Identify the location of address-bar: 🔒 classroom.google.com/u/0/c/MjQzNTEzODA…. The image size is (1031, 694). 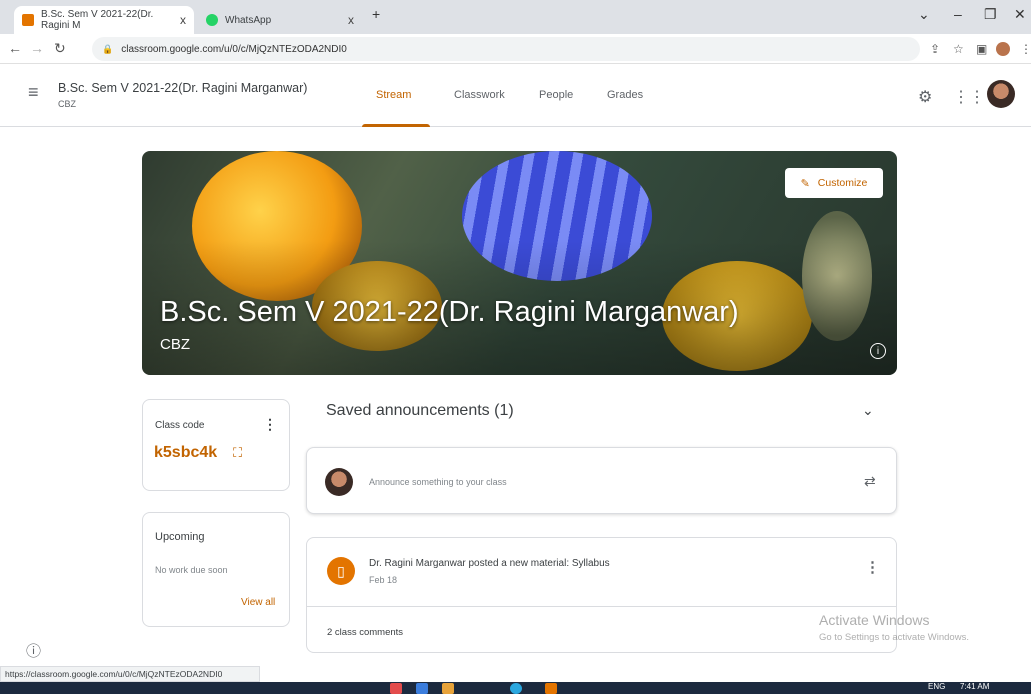
(506, 49).